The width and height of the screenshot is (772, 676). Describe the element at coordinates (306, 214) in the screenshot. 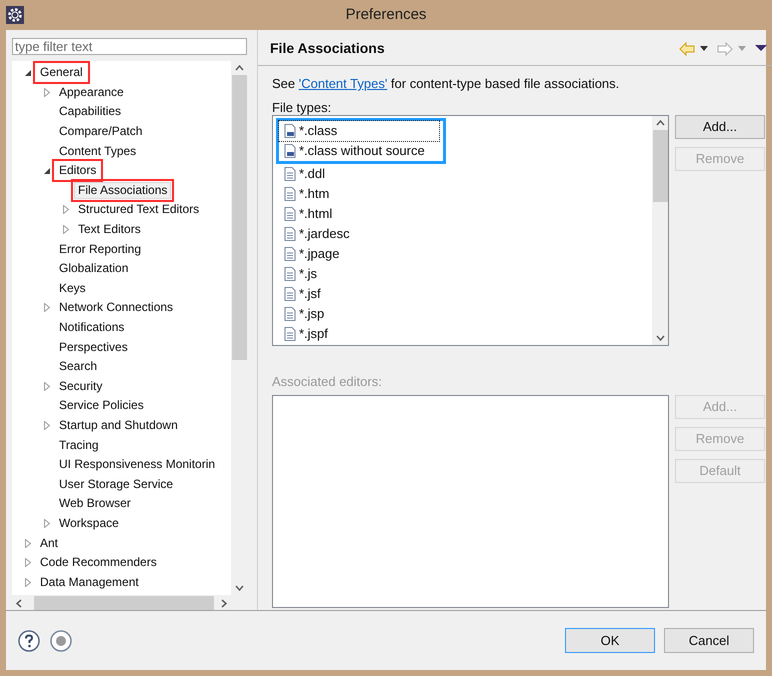

I see `file-type-row: *.html` at that location.